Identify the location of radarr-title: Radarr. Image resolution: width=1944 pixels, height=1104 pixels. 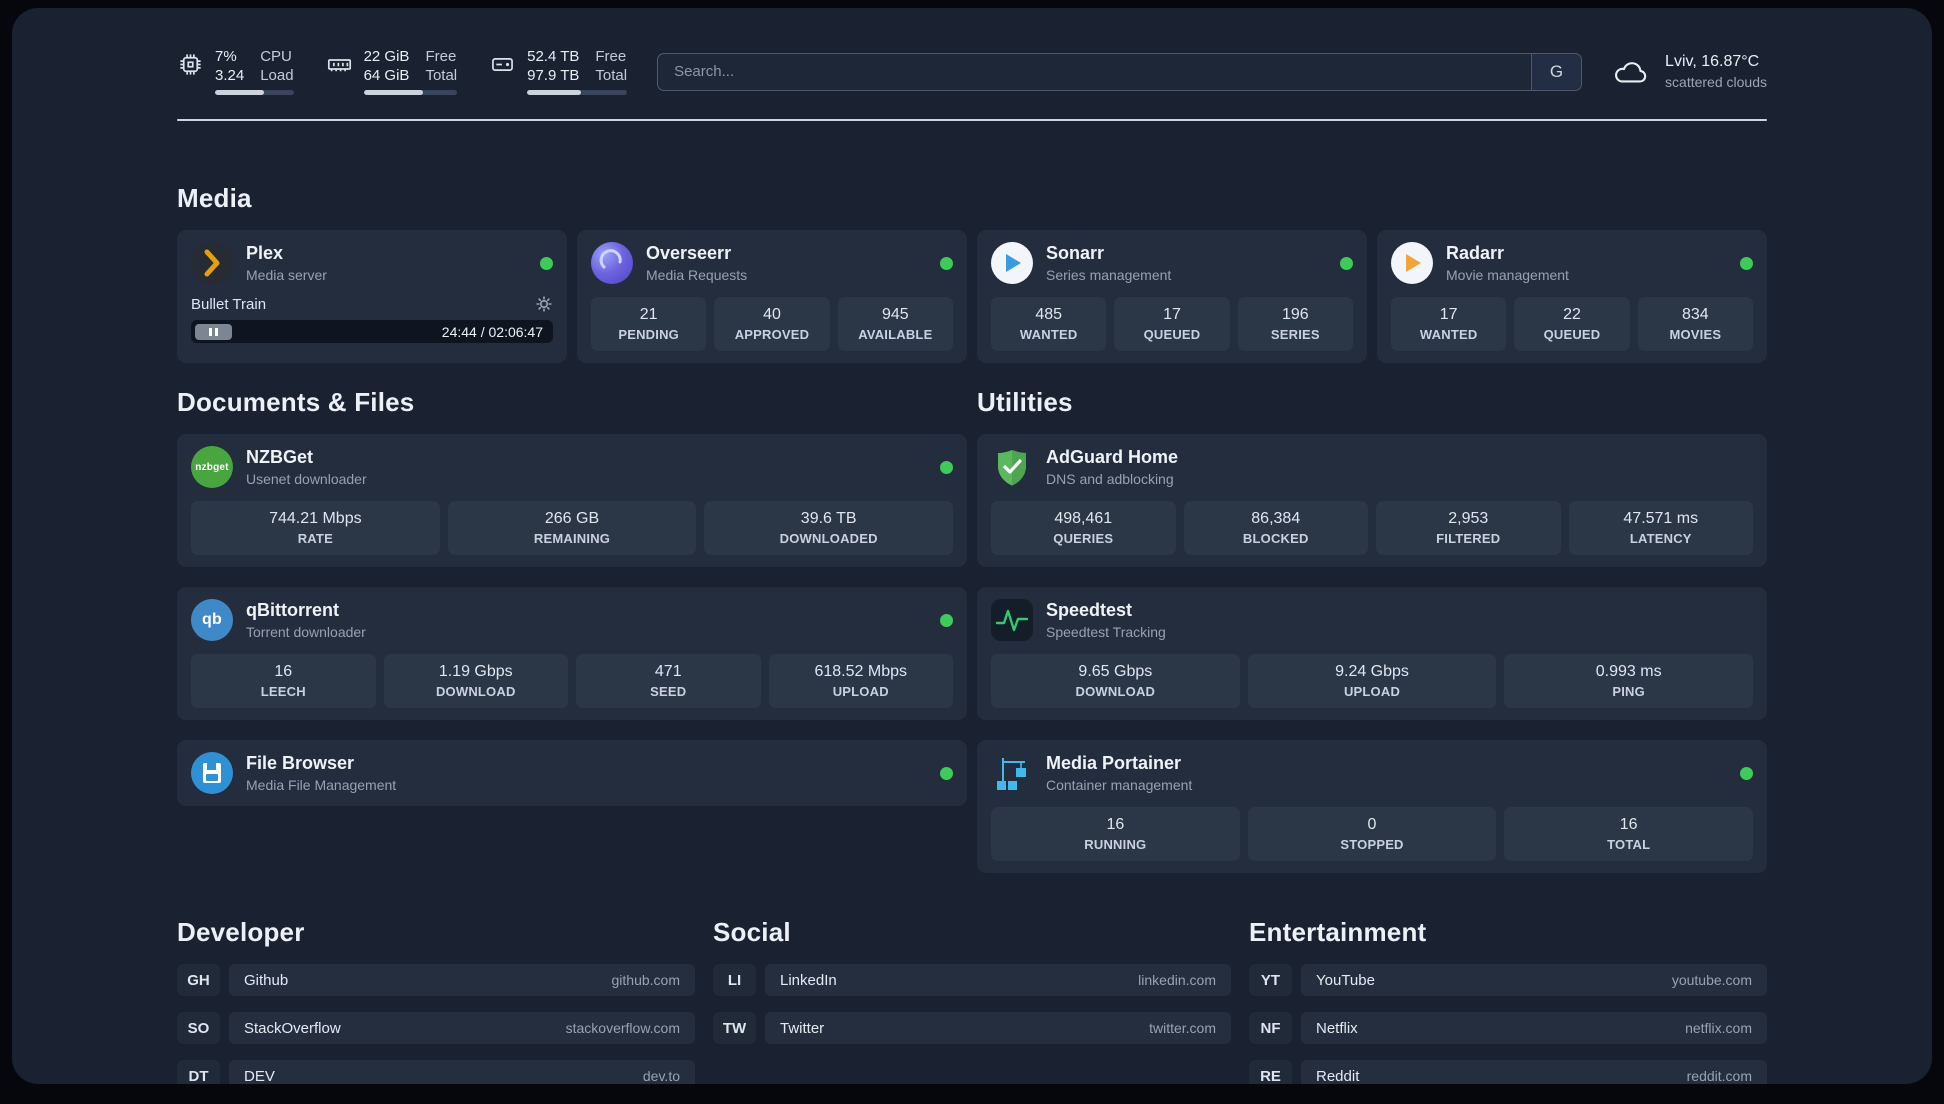
(1475, 253).